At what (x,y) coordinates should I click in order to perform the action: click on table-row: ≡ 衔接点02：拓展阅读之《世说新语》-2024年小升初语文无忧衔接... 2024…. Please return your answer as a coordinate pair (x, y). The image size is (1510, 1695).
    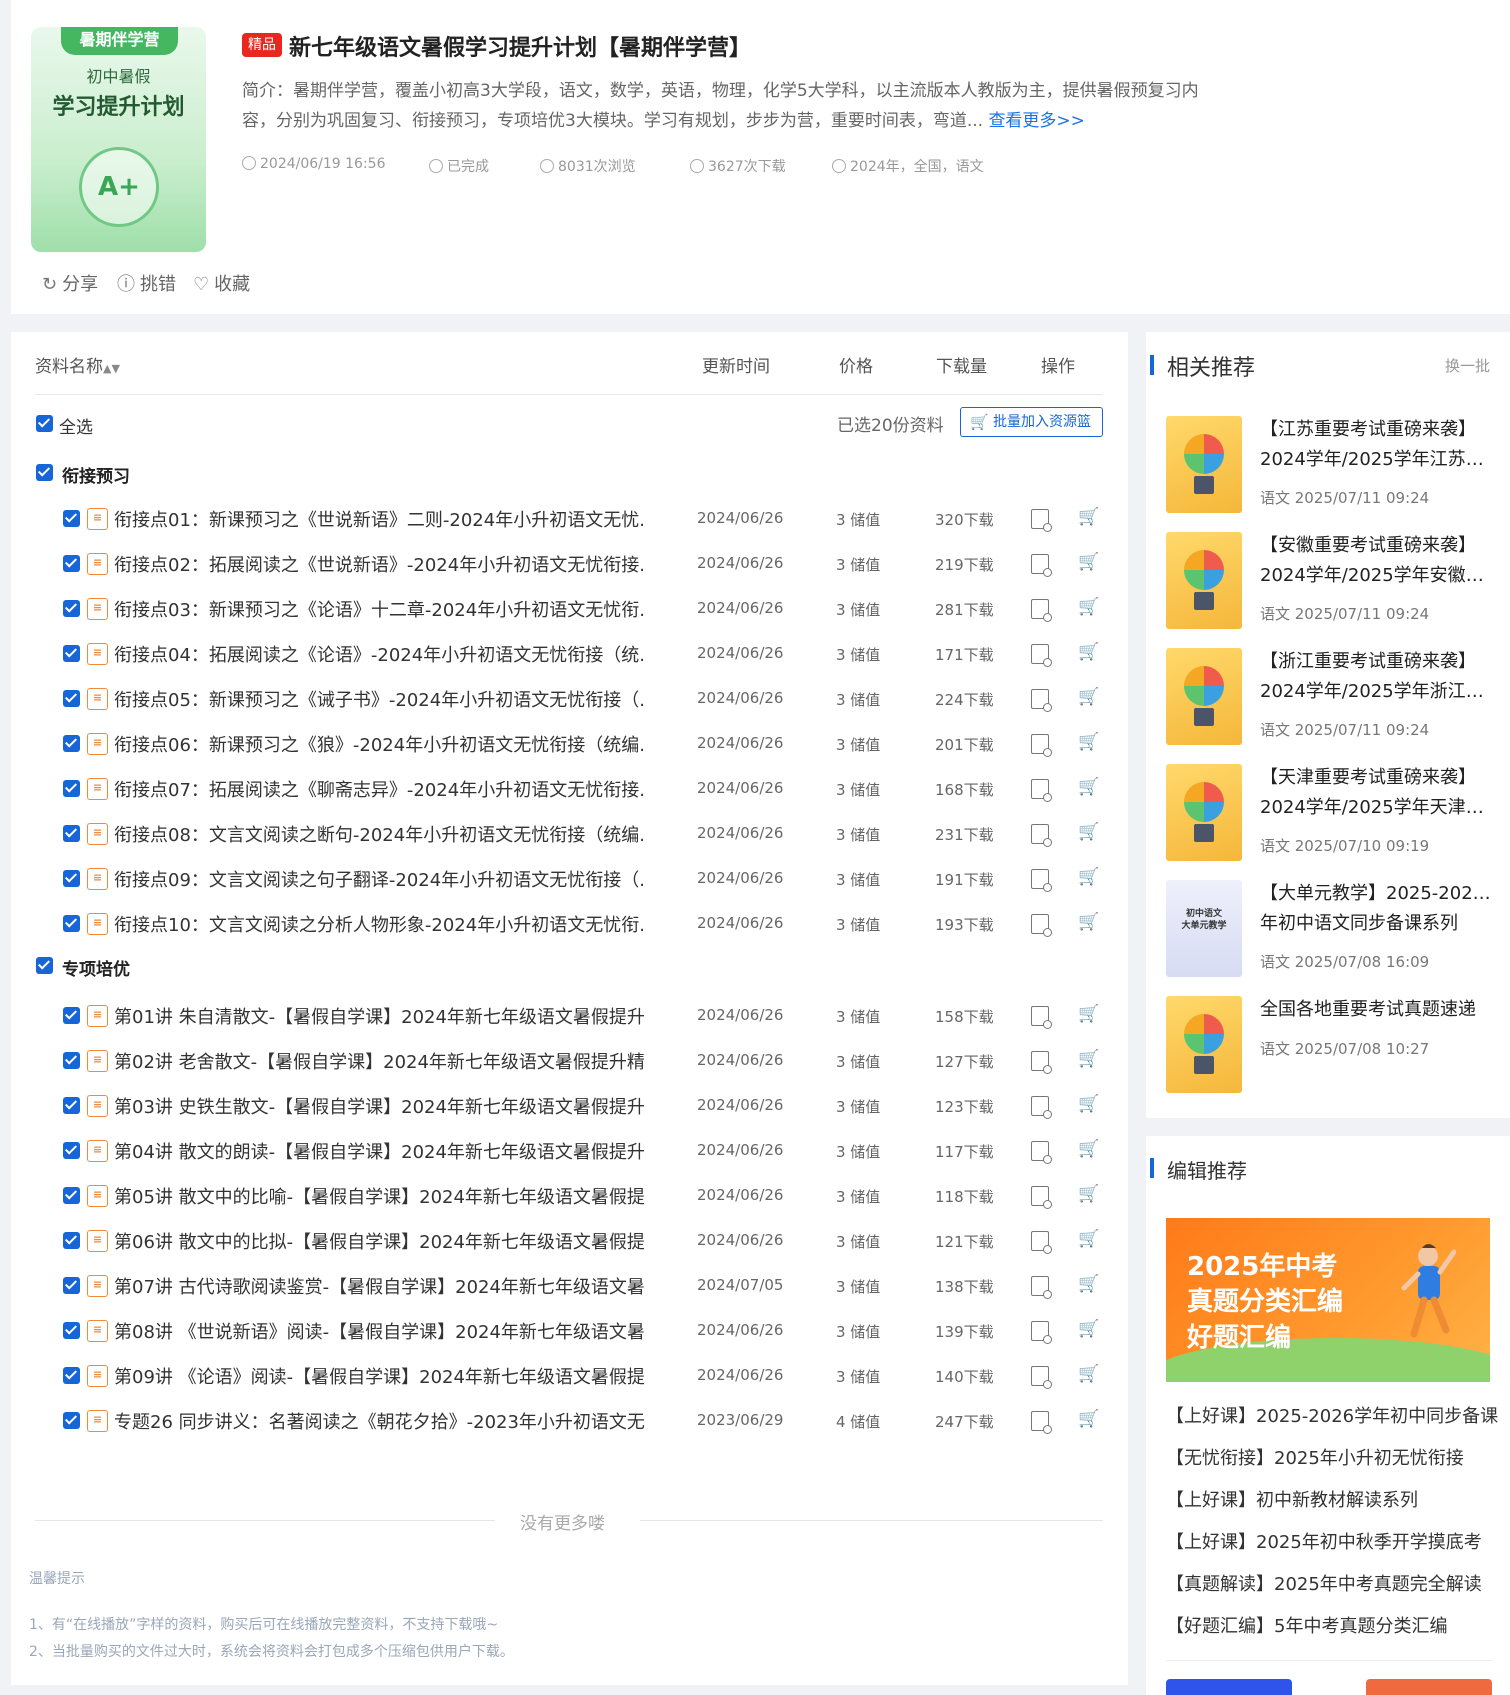
    Looking at the image, I should click on (558, 564).